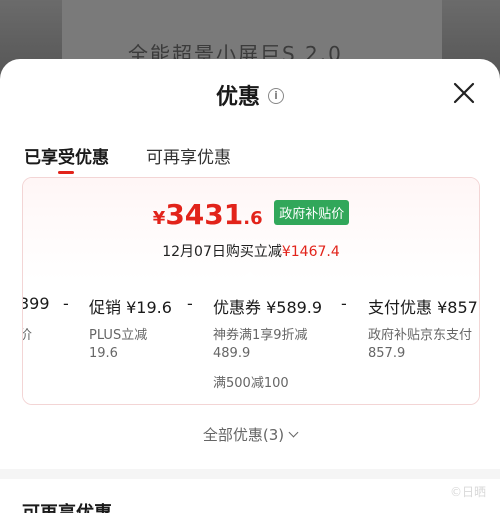  I want to click on savings-amount: ¥1467.4, so click(310, 252).